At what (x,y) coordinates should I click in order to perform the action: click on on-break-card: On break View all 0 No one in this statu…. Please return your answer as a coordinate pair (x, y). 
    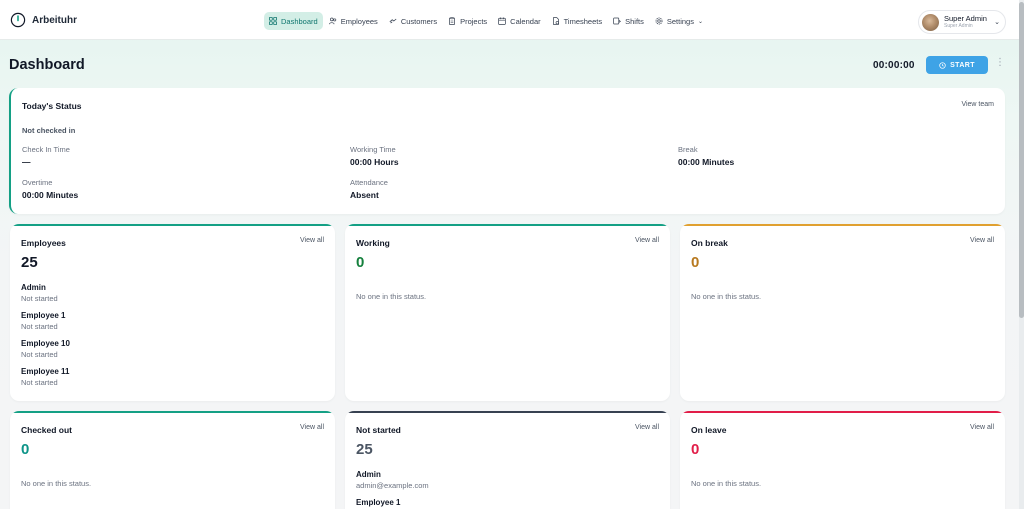
    Looking at the image, I should click on (842, 312).